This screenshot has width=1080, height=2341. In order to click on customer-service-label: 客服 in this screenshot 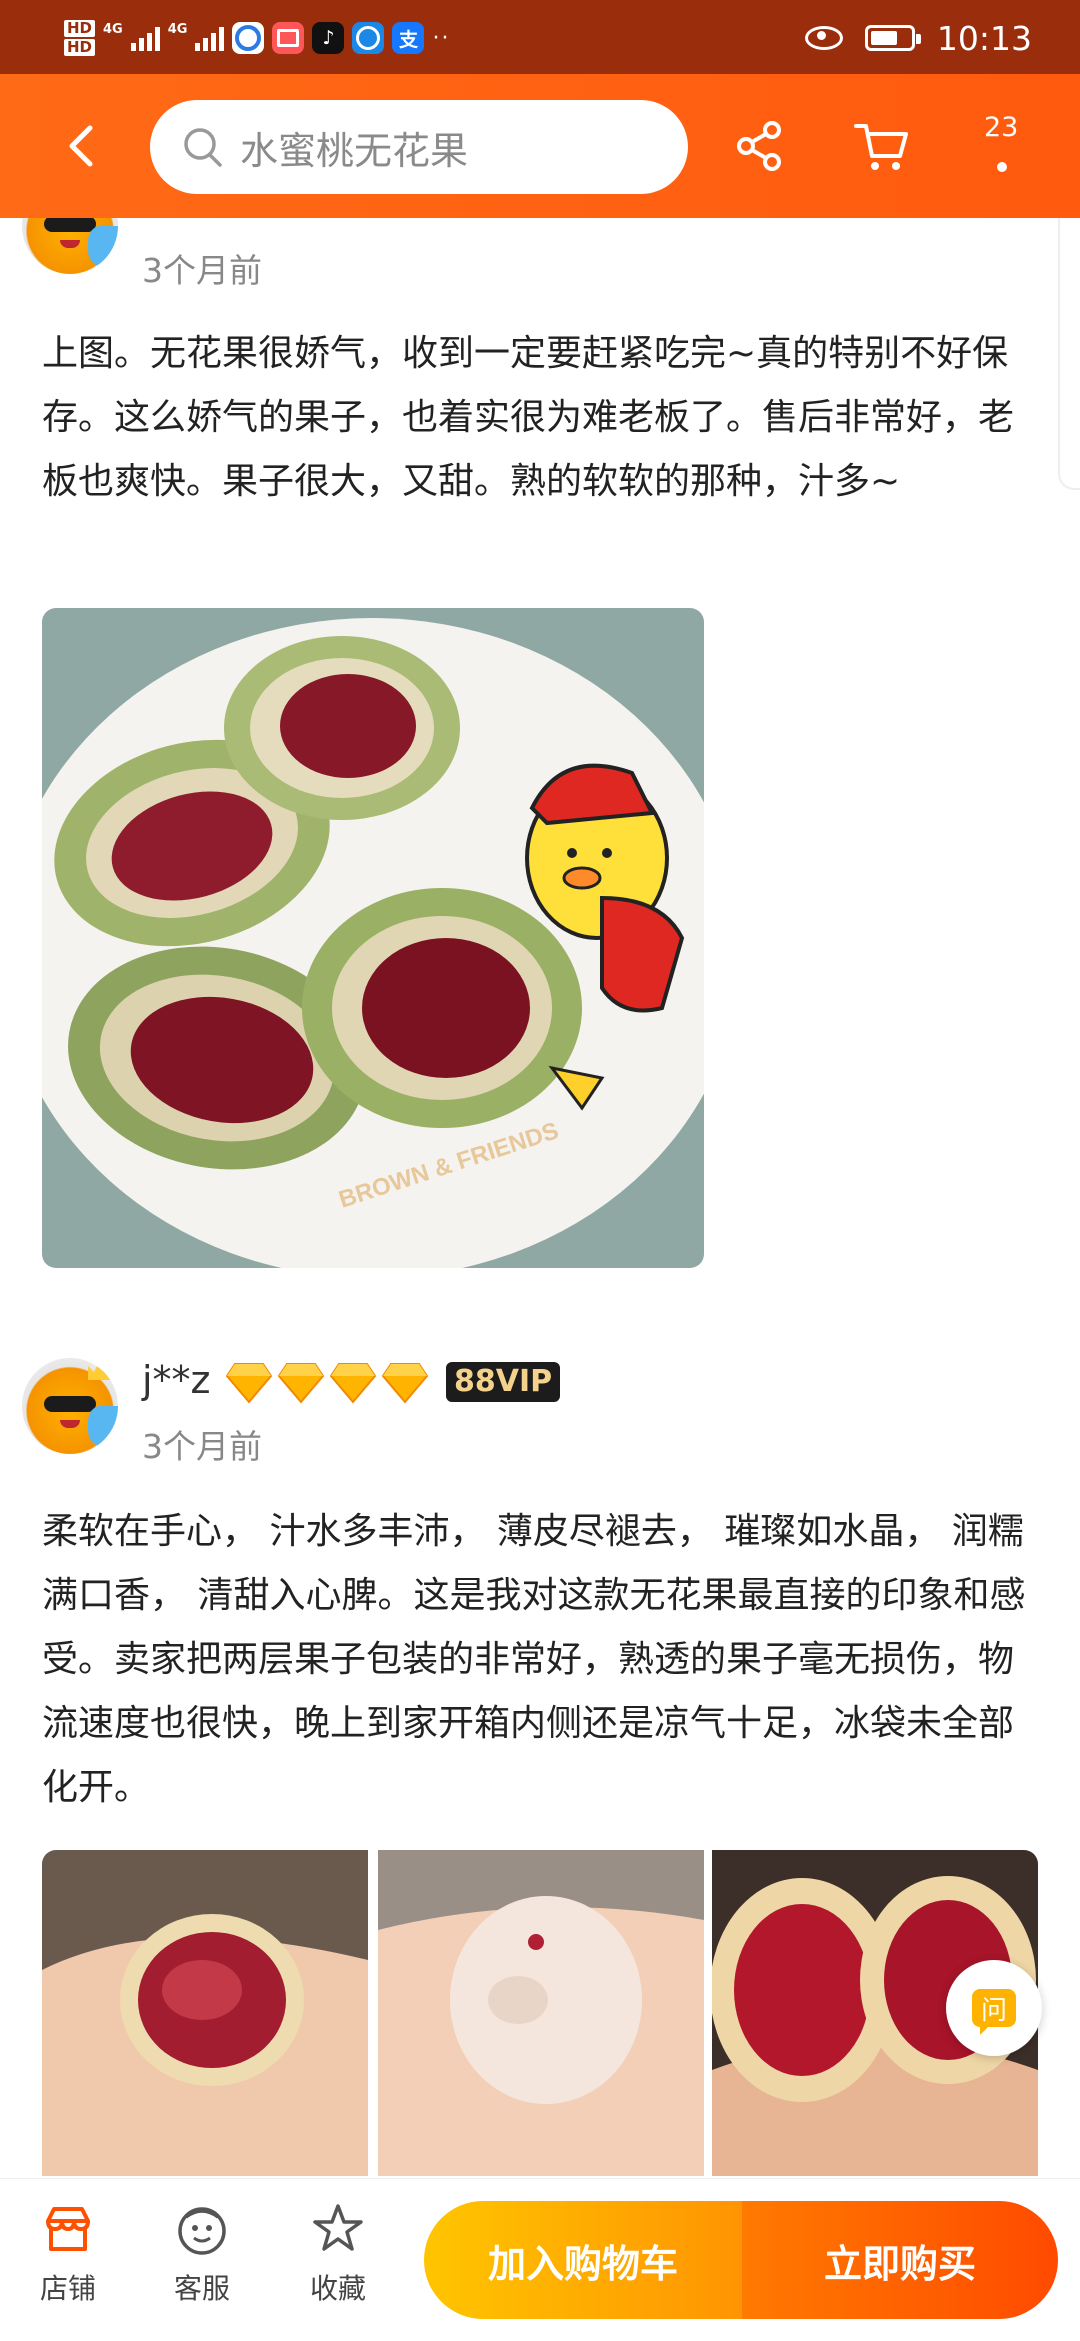, I will do `click(201, 2288)`.